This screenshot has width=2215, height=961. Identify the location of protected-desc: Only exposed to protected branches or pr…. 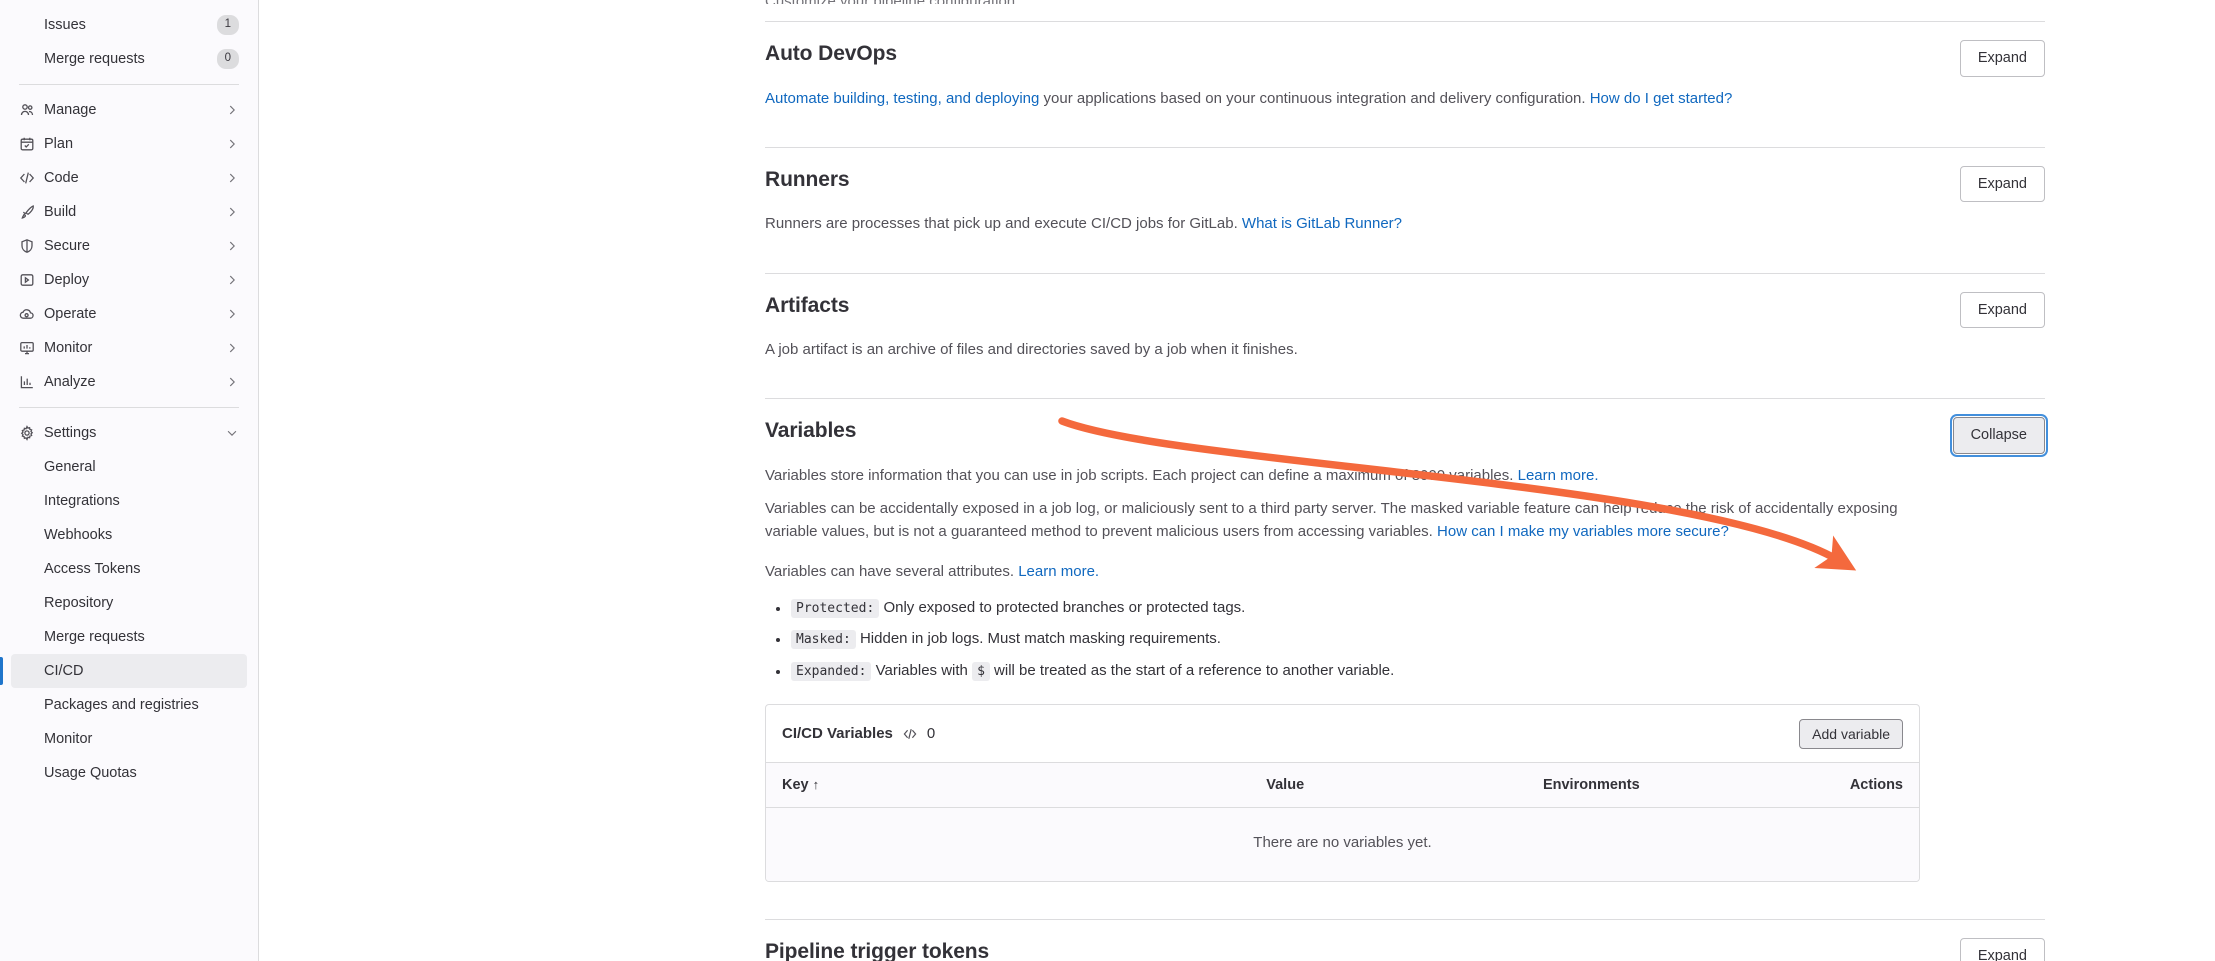
(1062, 607).